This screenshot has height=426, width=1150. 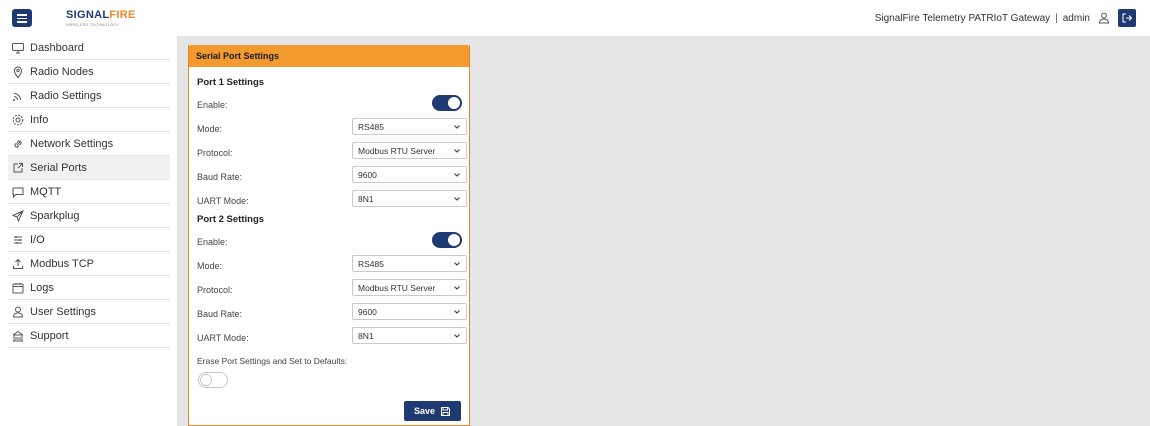 What do you see at coordinates (18, 264) in the screenshot?
I see `upload-icon` at bounding box center [18, 264].